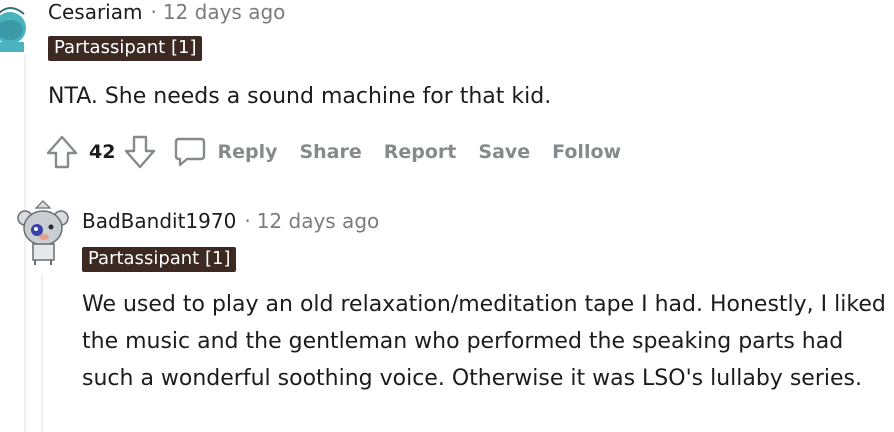 The height and width of the screenshot is (432, 894). Describe the element at coordinates (102, 152) in the screenshot. I see `vote-count: 42` at that location.